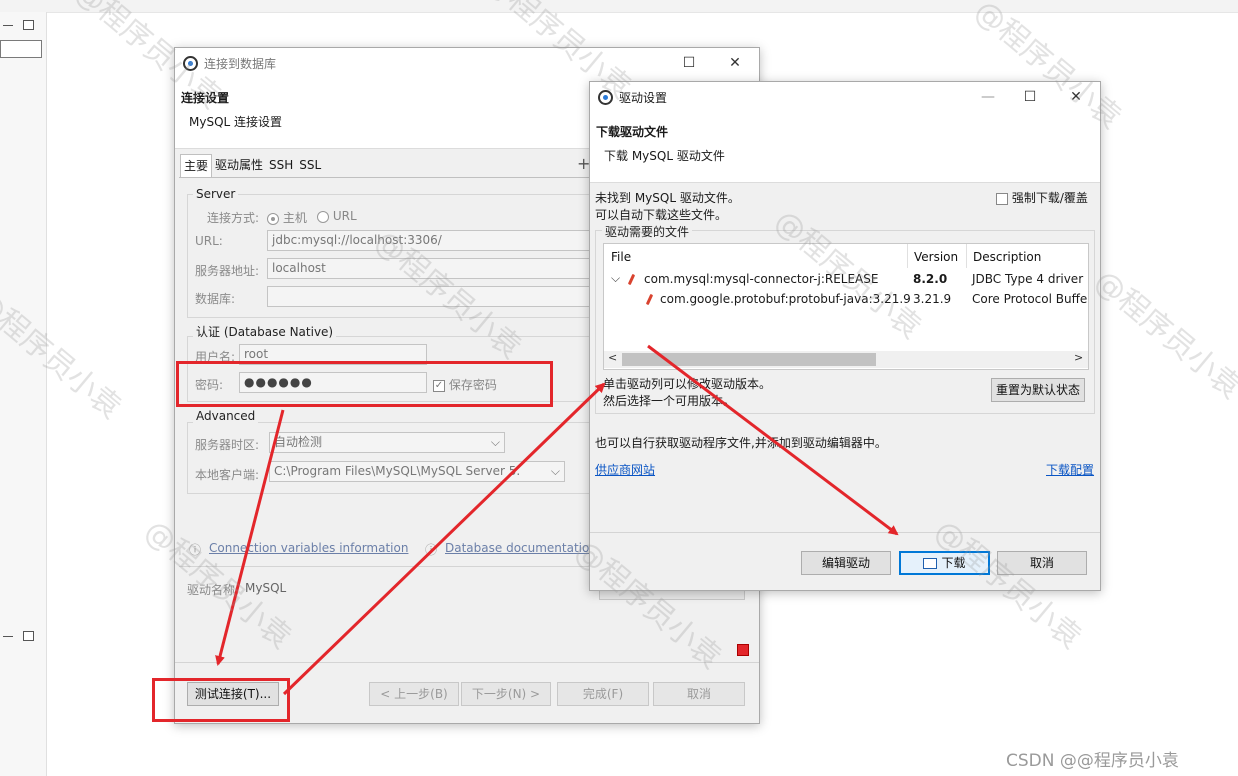  I want to click on arrow-to-driver-dialog, so click(444, 539).